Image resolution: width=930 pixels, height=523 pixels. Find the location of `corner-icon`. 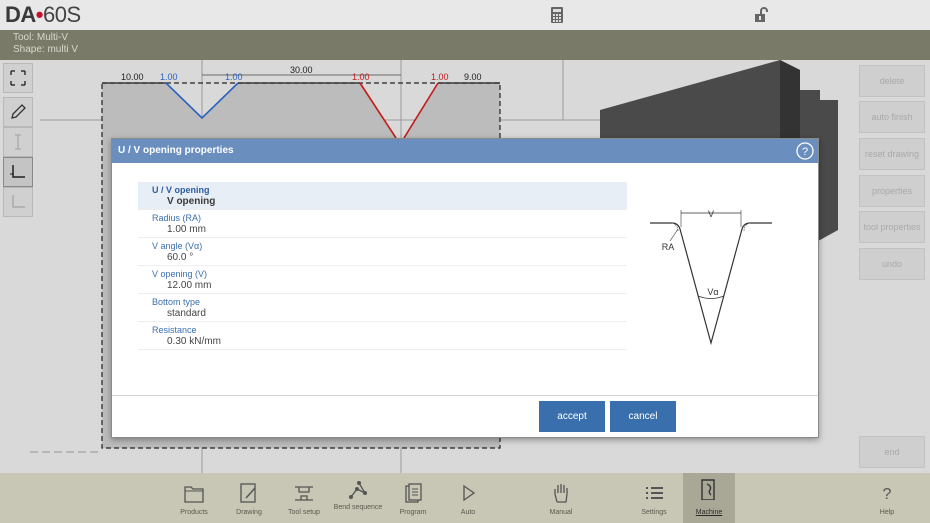

corner-icon is located at coordinates (17, 171).